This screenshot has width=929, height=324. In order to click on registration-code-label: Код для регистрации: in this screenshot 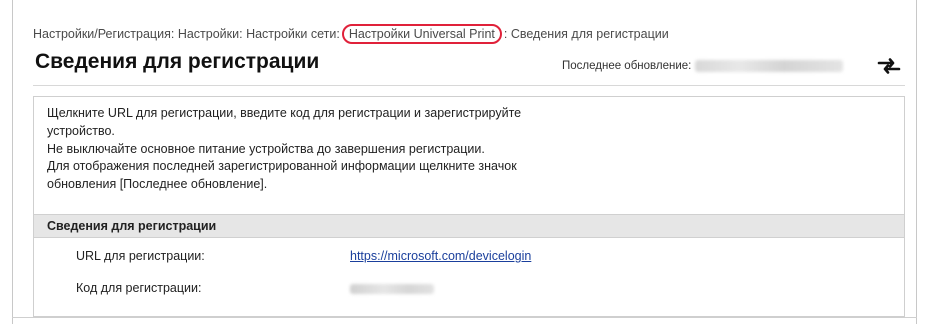, I will do `click(139, 288)`.